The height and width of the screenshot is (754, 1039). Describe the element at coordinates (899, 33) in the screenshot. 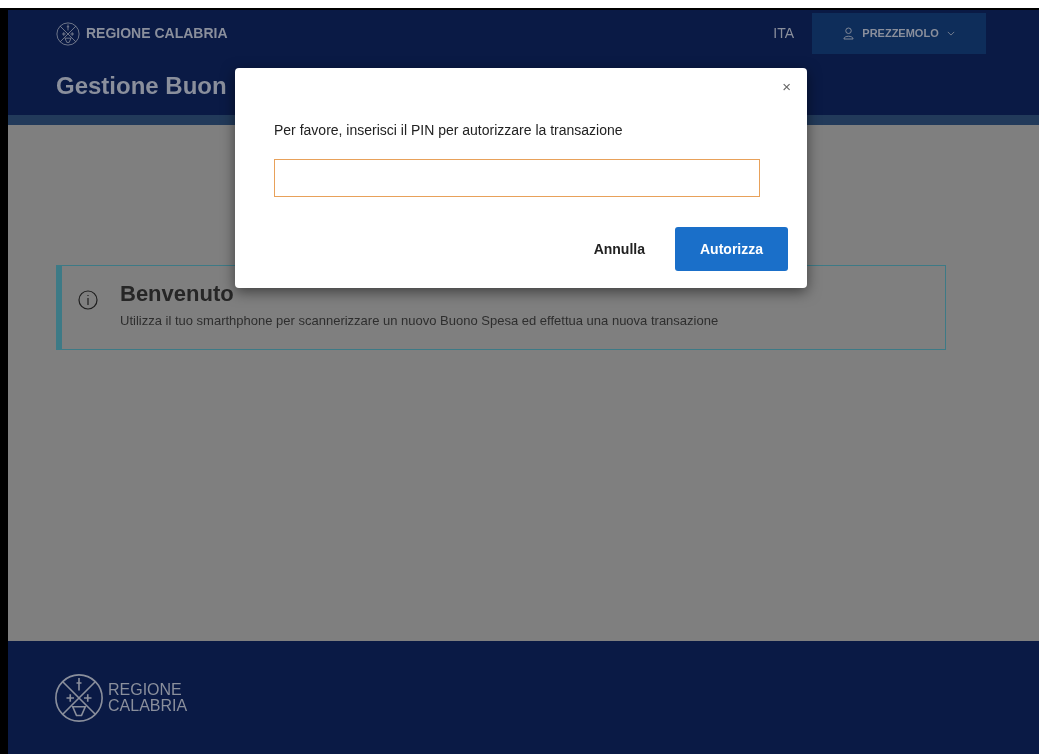

I see `user-menu-button: PREZZEMOLO` at that location.